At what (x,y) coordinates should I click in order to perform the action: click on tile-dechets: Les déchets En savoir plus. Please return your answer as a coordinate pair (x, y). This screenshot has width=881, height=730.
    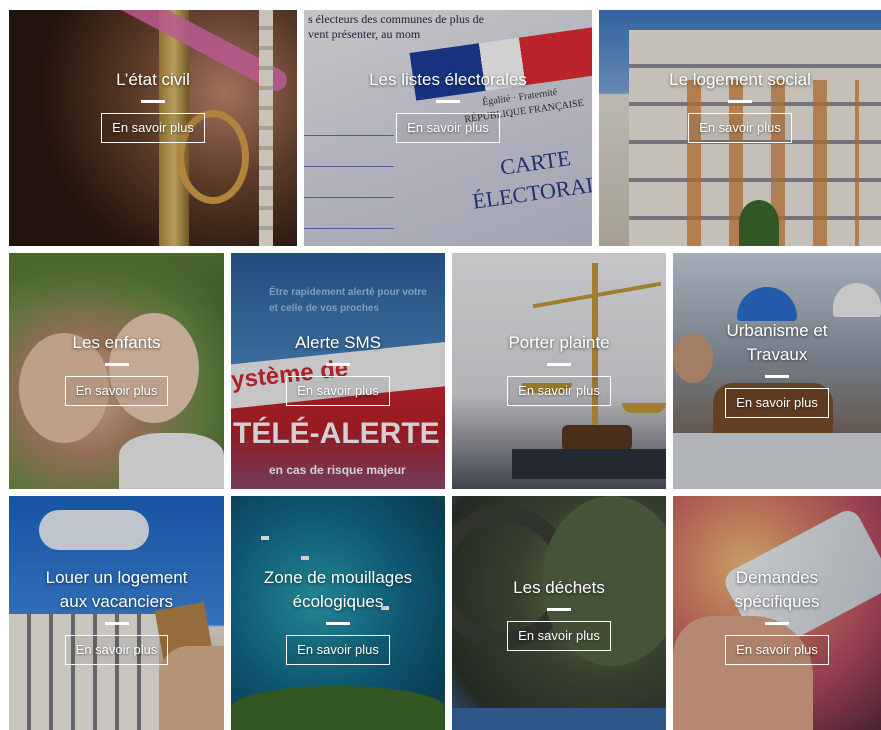
    Looking at the image, I should click on (559, 613).